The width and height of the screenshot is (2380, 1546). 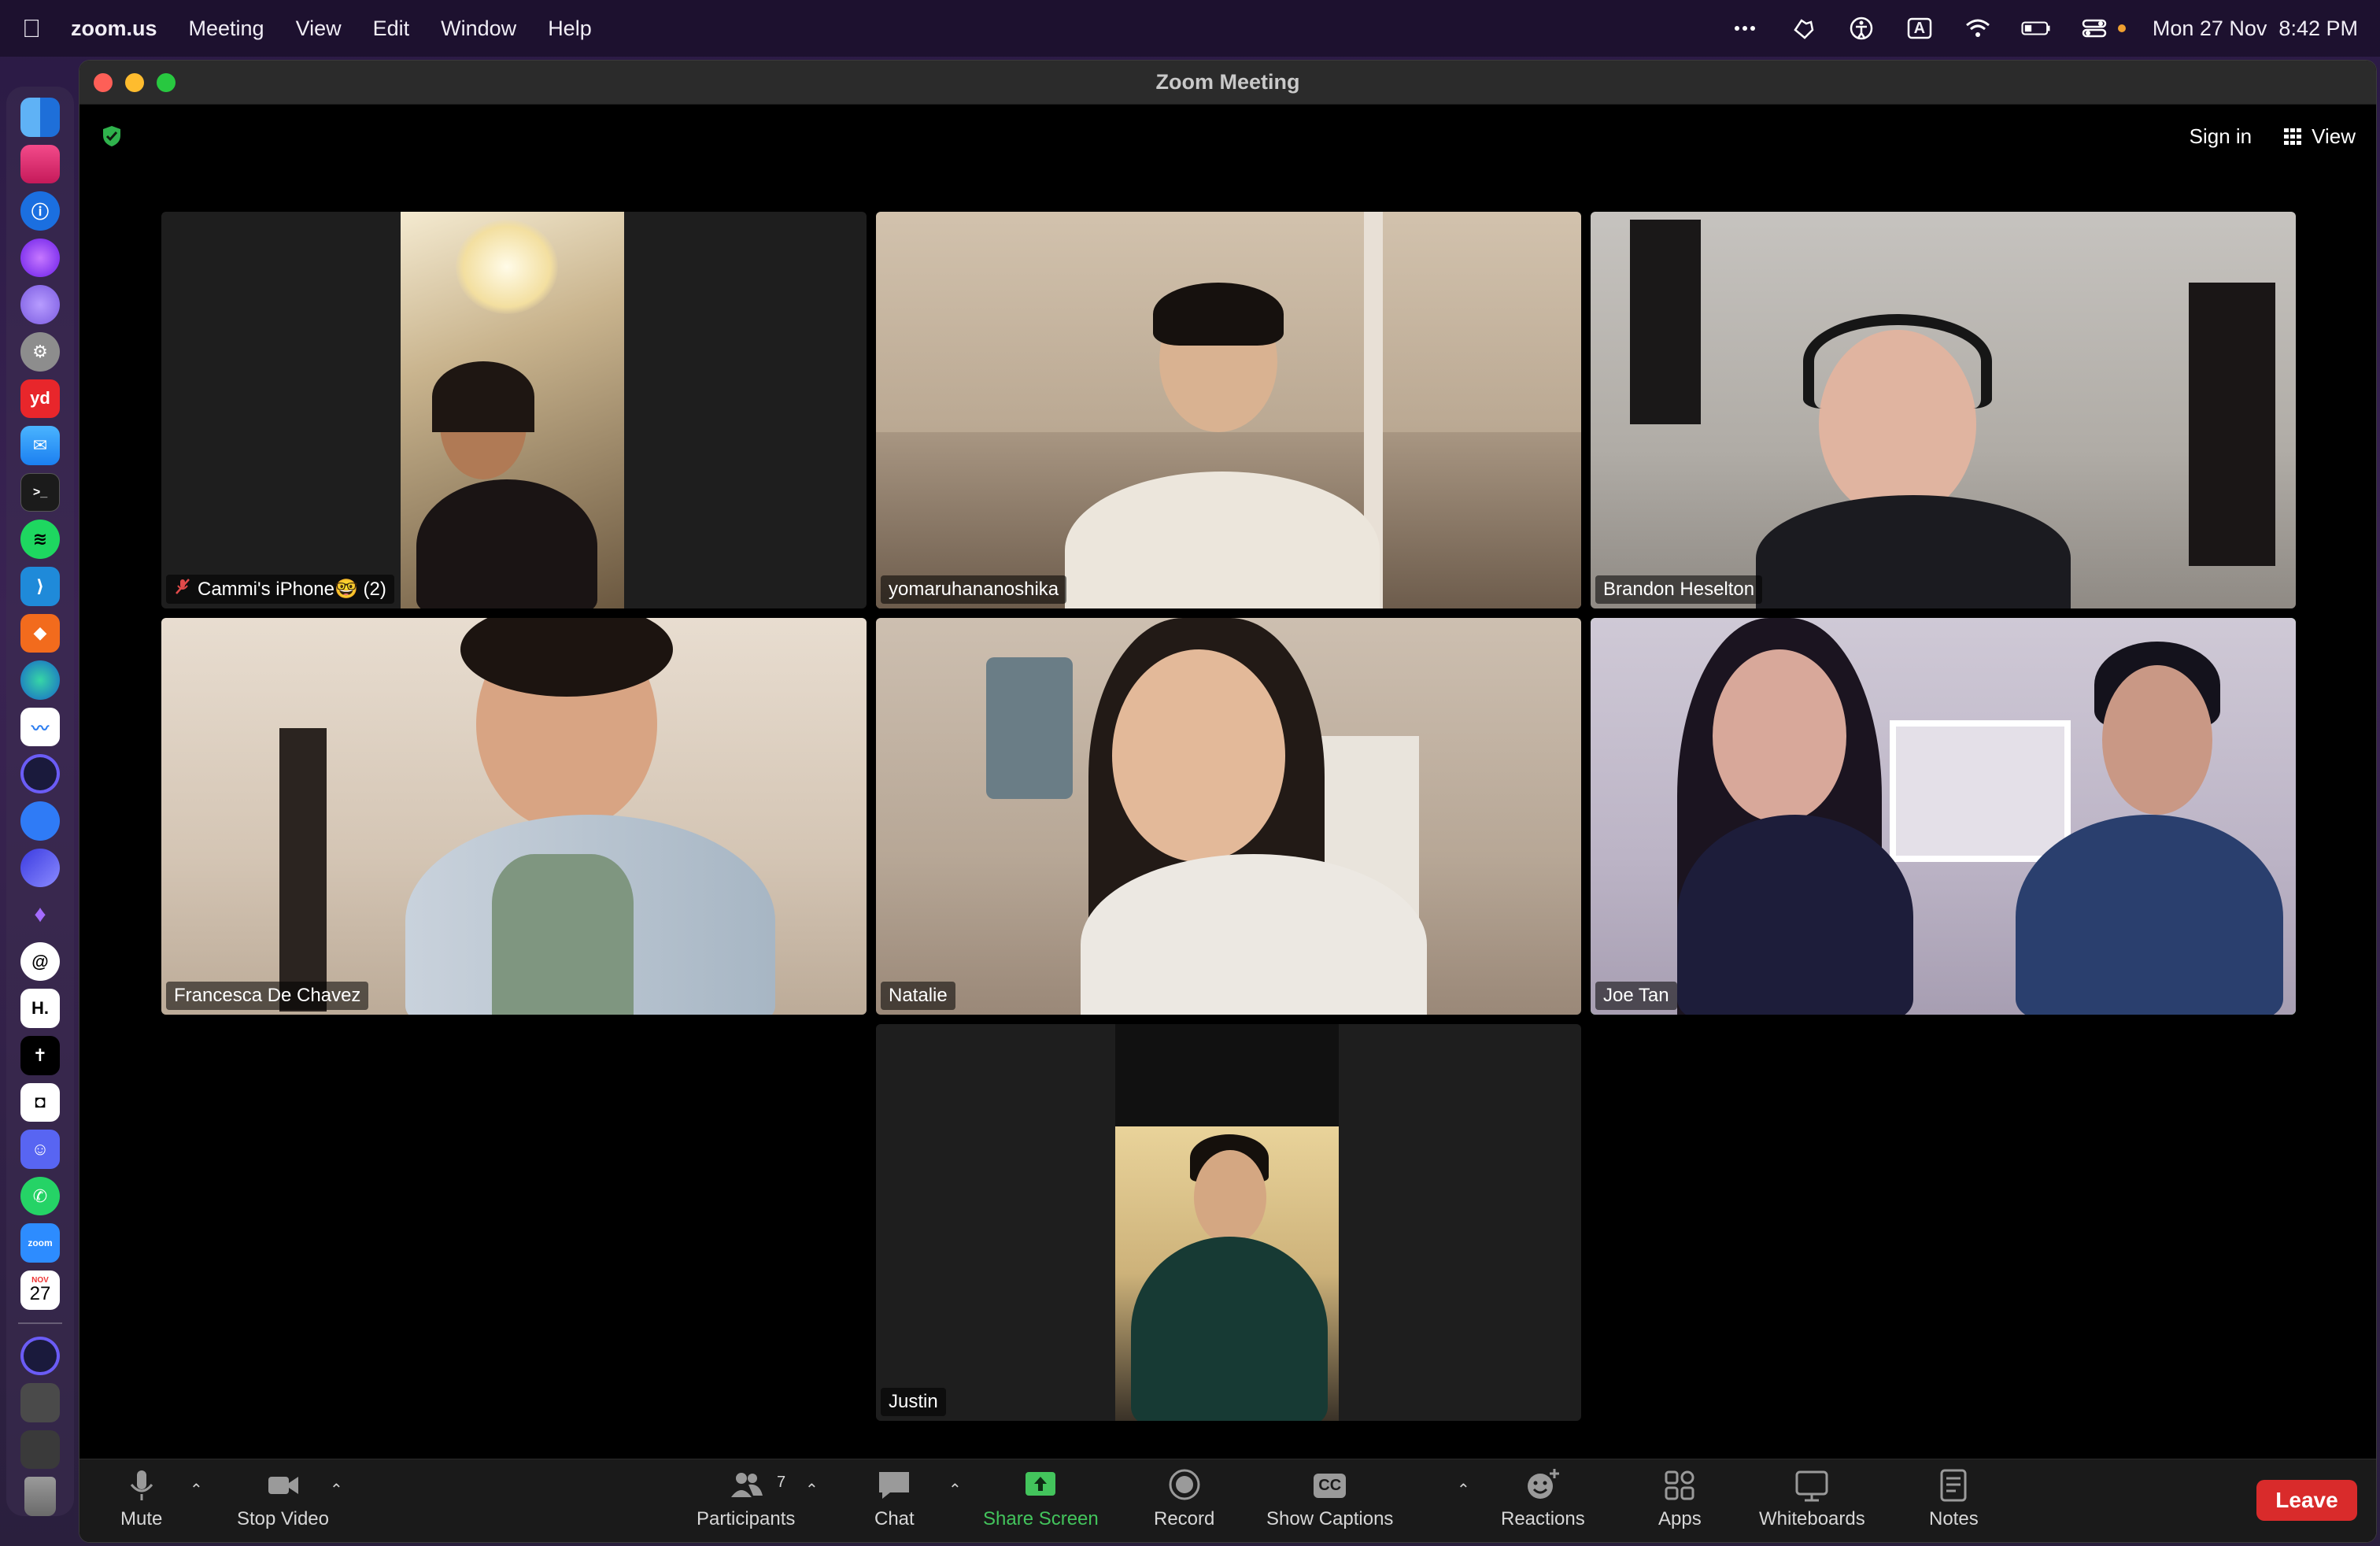 I want to click on spotify-icon: ≋, so click(x=40, y=539).